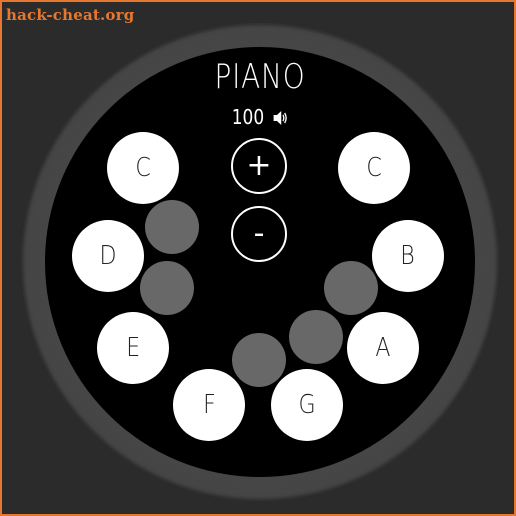  I want to click on minus-icon: -, so click(259, 233).